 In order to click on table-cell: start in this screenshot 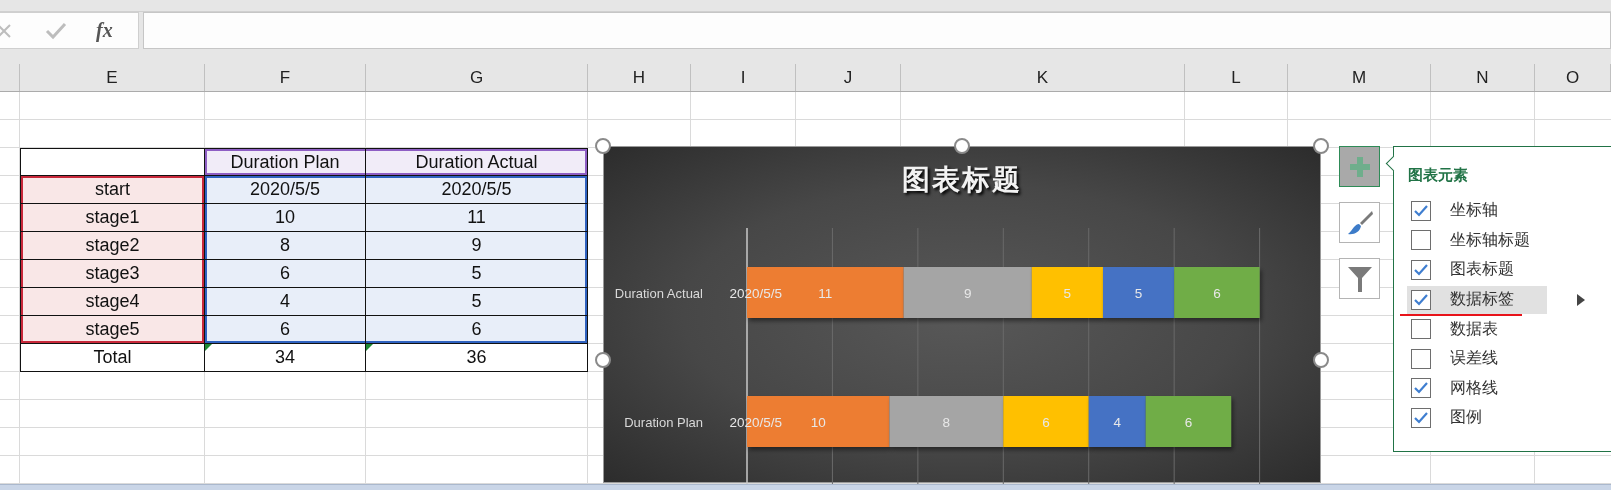, I will do `click(112, 190)`.